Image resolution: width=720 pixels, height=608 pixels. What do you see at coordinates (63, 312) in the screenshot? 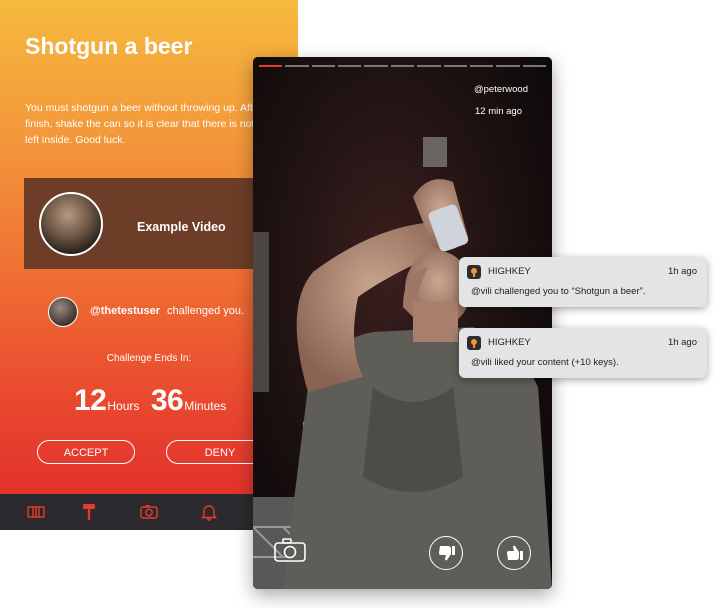
I see `avatar` at bounding box center [63, 312].